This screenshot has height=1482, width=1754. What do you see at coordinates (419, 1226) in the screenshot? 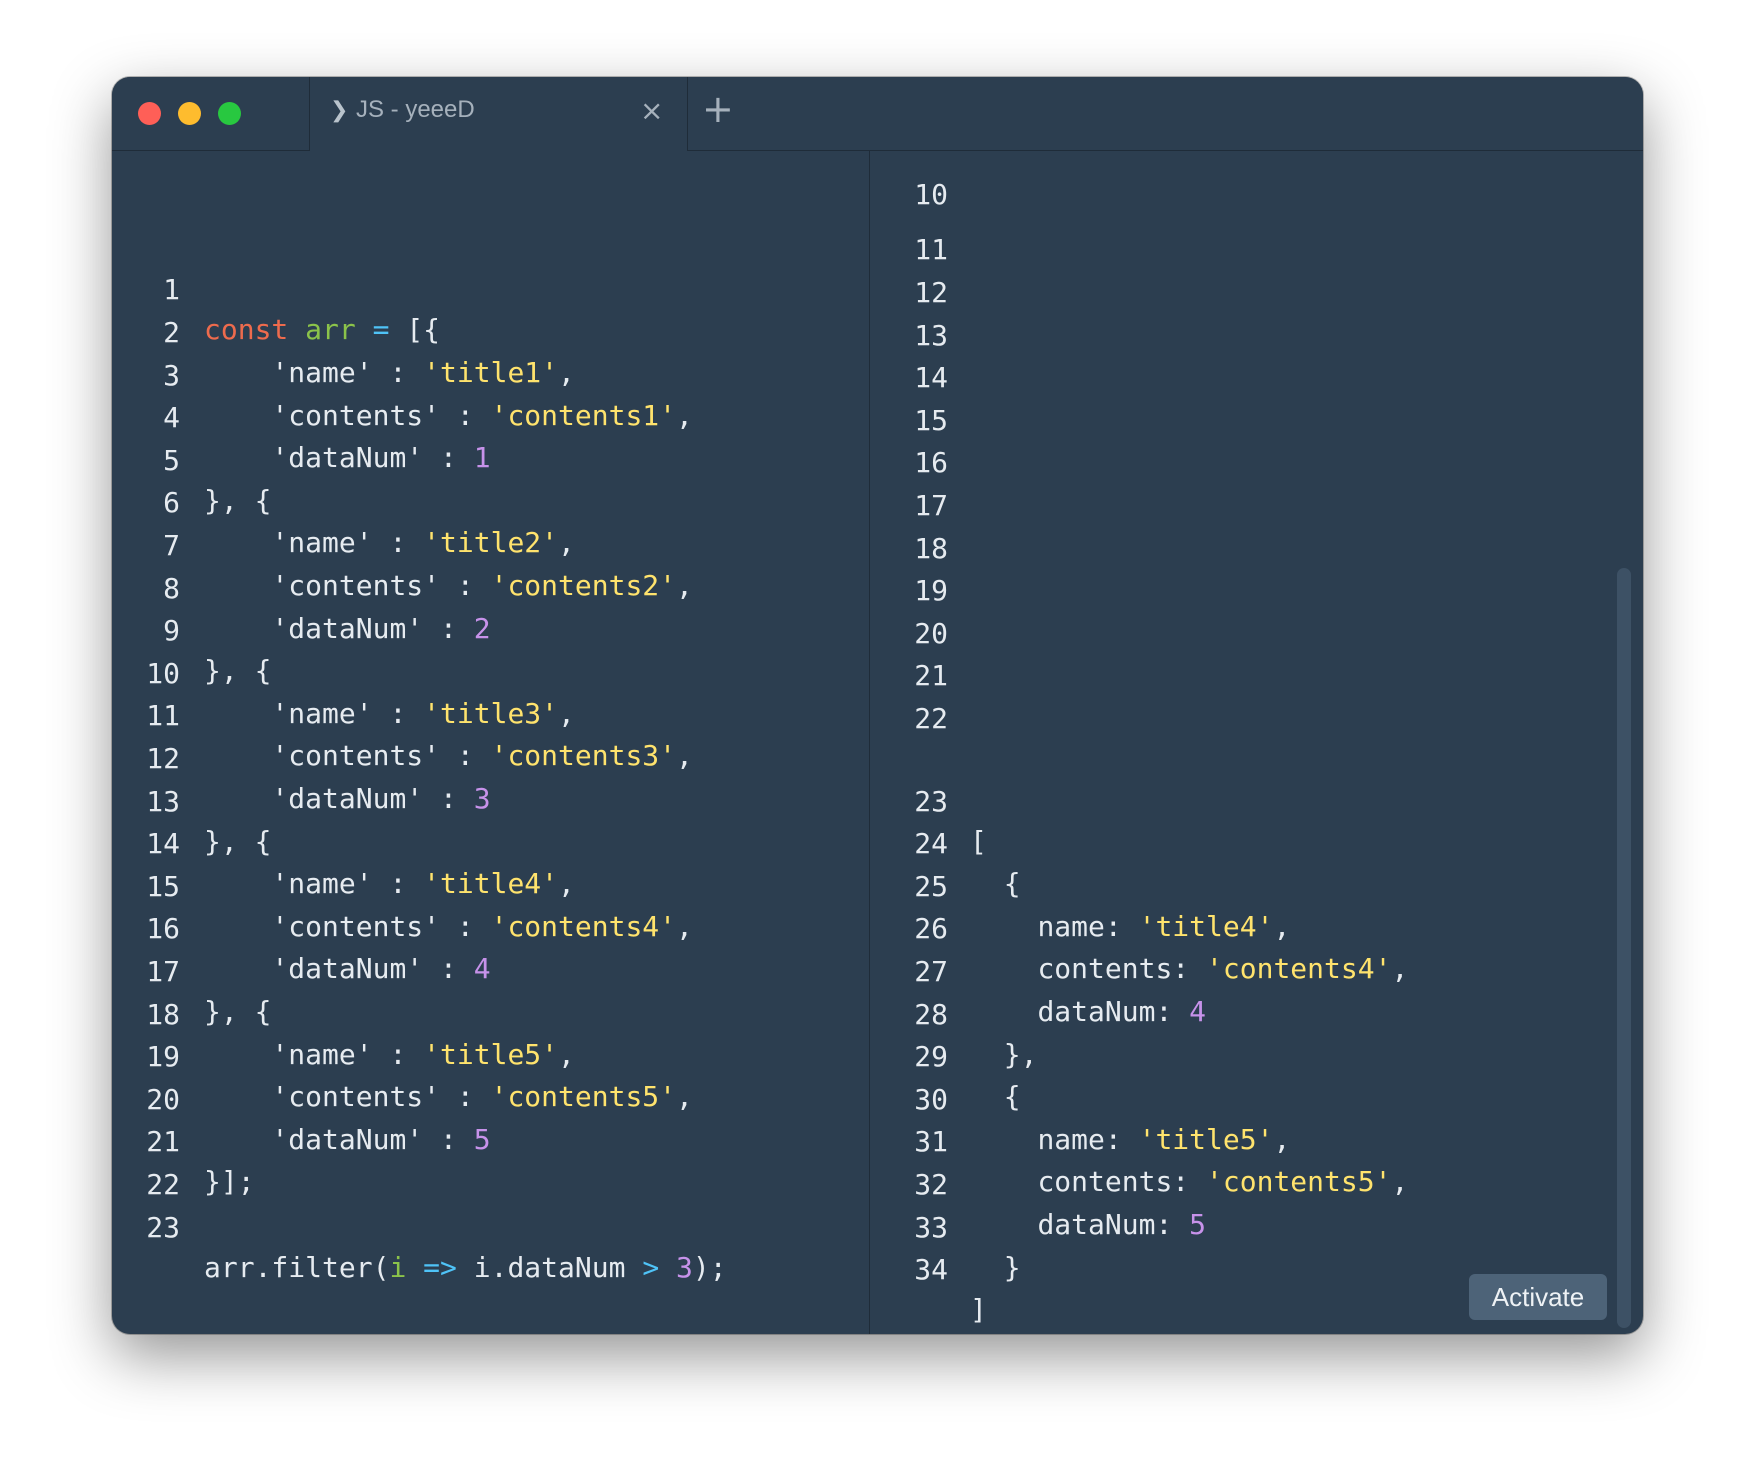
I see `code-line: 23 arr.filter(i => i.dataNum > 3);` at bounding box center [419, 1226].